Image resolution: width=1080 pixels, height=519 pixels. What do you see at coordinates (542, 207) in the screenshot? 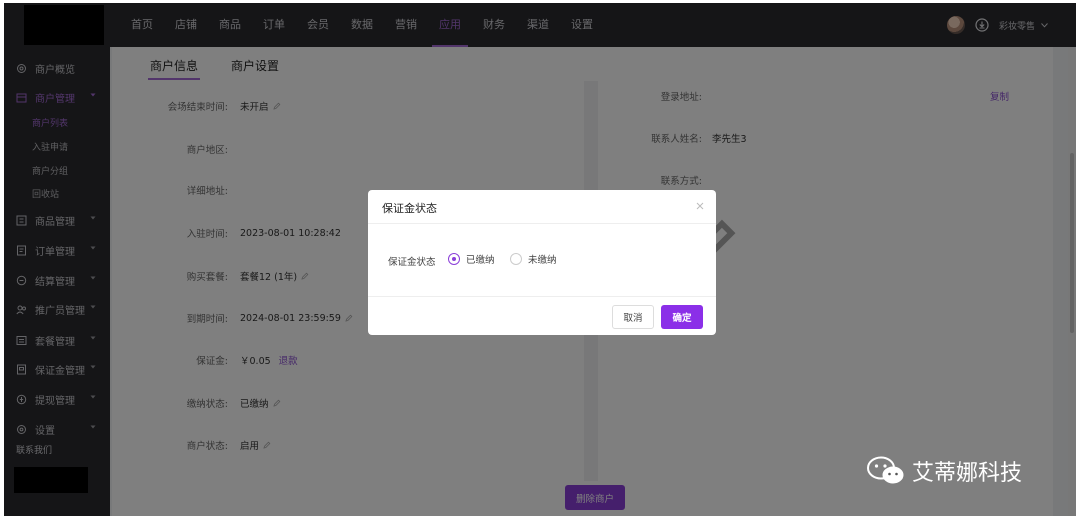
I see `modal-header: 保证金状态` at bounding box center [542, 207].